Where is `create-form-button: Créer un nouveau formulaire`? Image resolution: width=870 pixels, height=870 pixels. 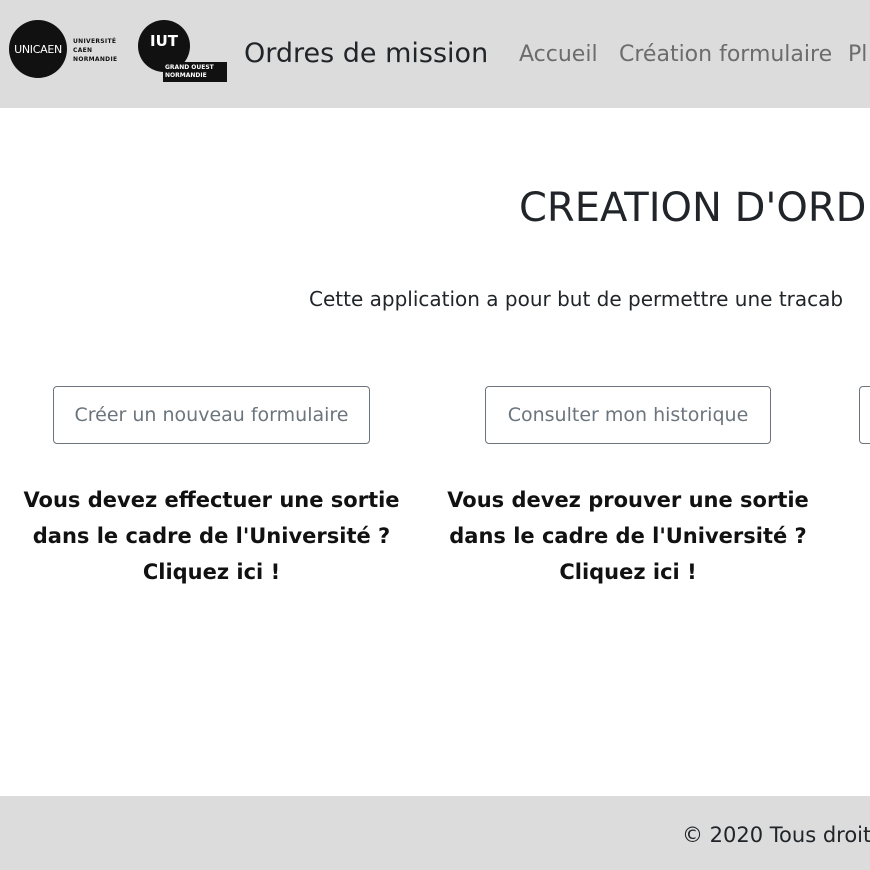
create-form-button: Créer un nouveau formulaire is located at coordinates (211, 415).